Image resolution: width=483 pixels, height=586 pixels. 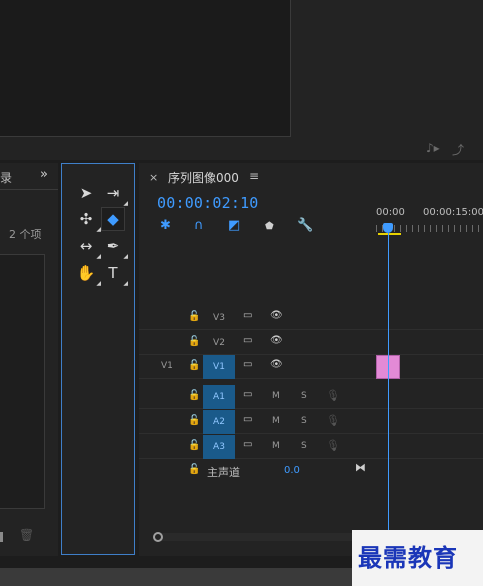 I want to click on track-target: V3, so click(x=219, y=318).